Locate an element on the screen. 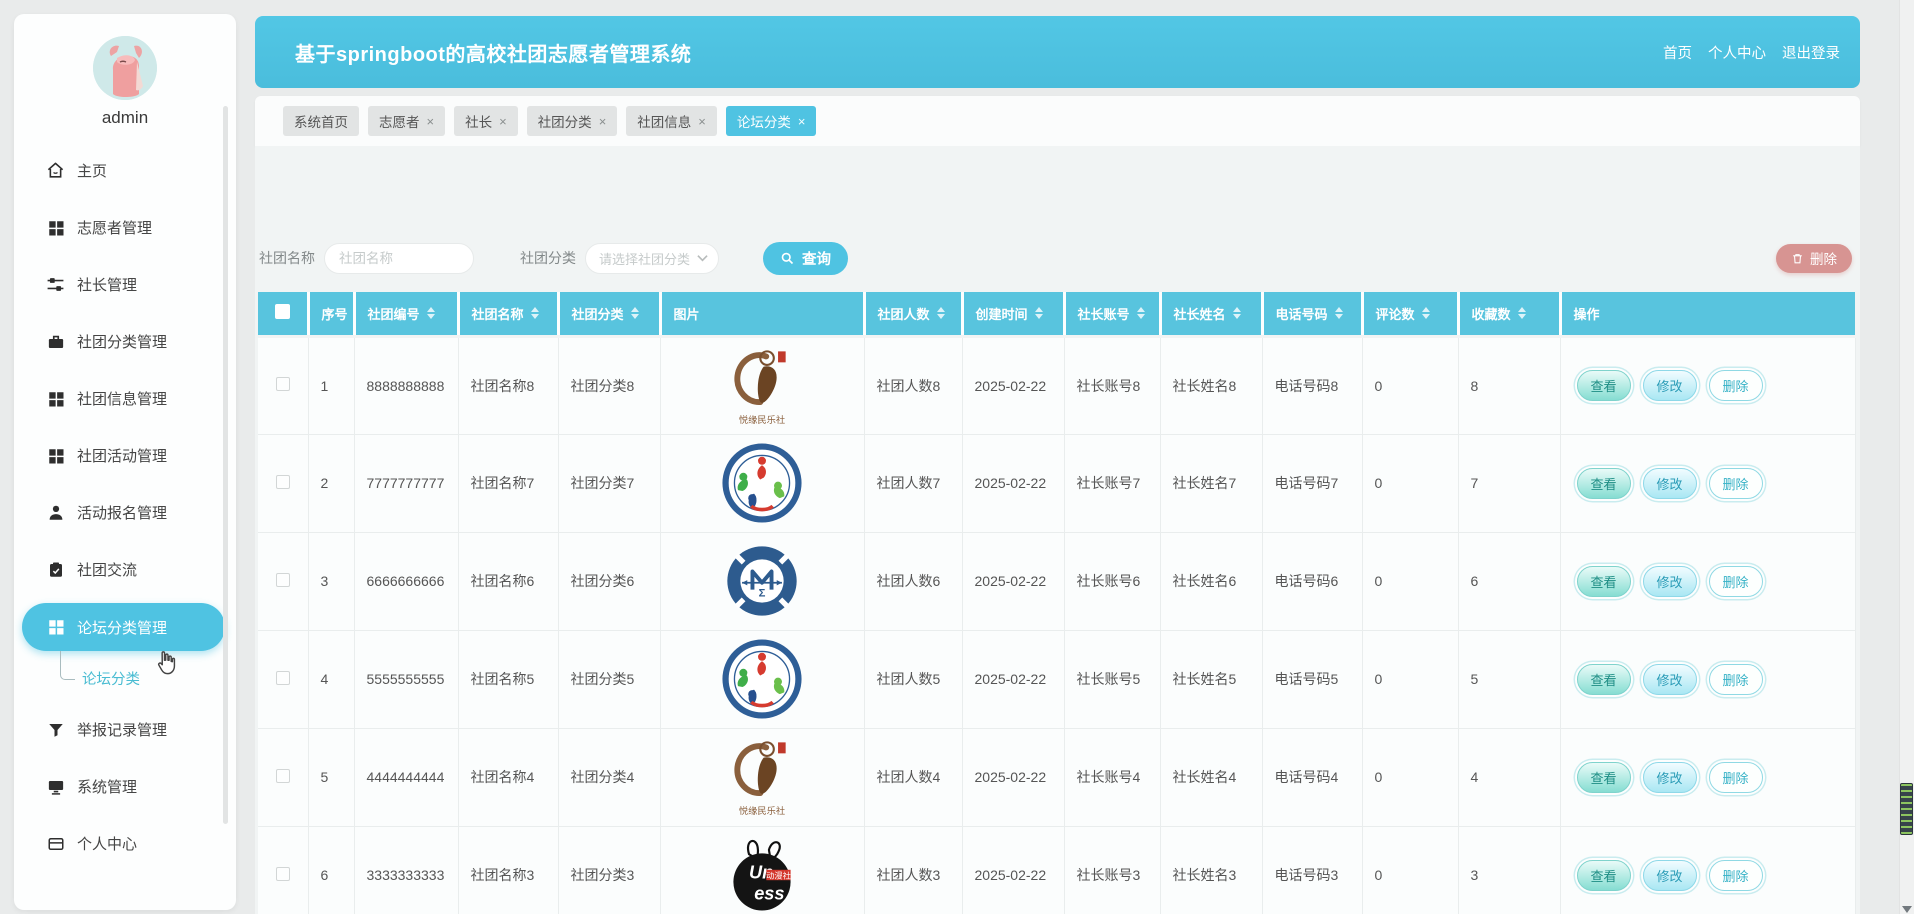 Image resolution: width=1914 pixels, height=914 pixels. col-leader-account: 社长账号 is located at coordinates (1113, 315).